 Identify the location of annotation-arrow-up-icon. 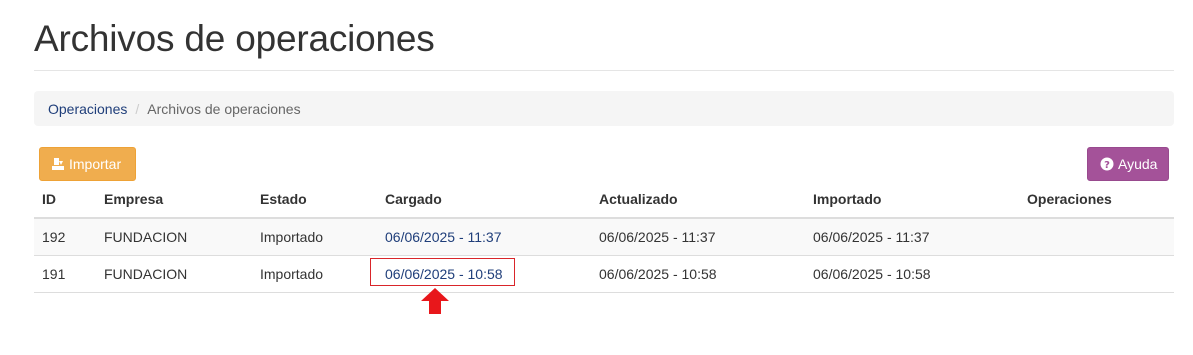
(435, 301).